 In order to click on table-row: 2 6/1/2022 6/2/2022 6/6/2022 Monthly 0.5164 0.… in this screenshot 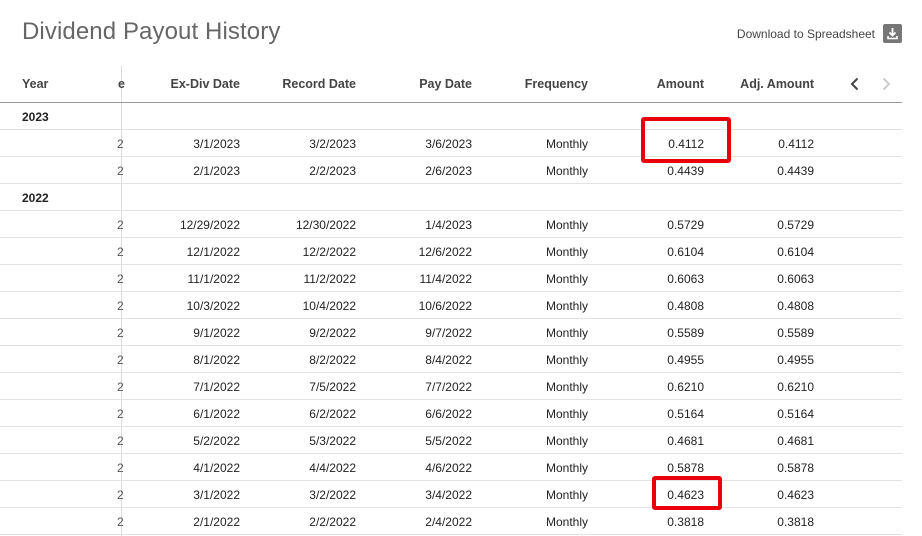, I will do `click(451, 413)`.